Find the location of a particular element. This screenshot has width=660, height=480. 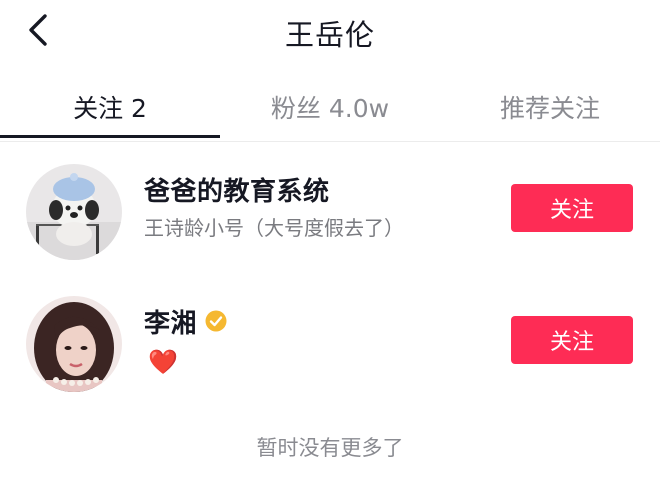

active-tab-indicator is located at coordinates (110, 136).